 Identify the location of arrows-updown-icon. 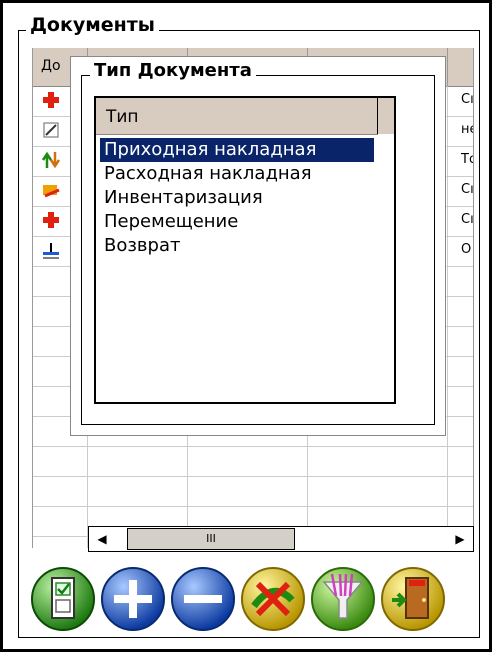
(51, 160).